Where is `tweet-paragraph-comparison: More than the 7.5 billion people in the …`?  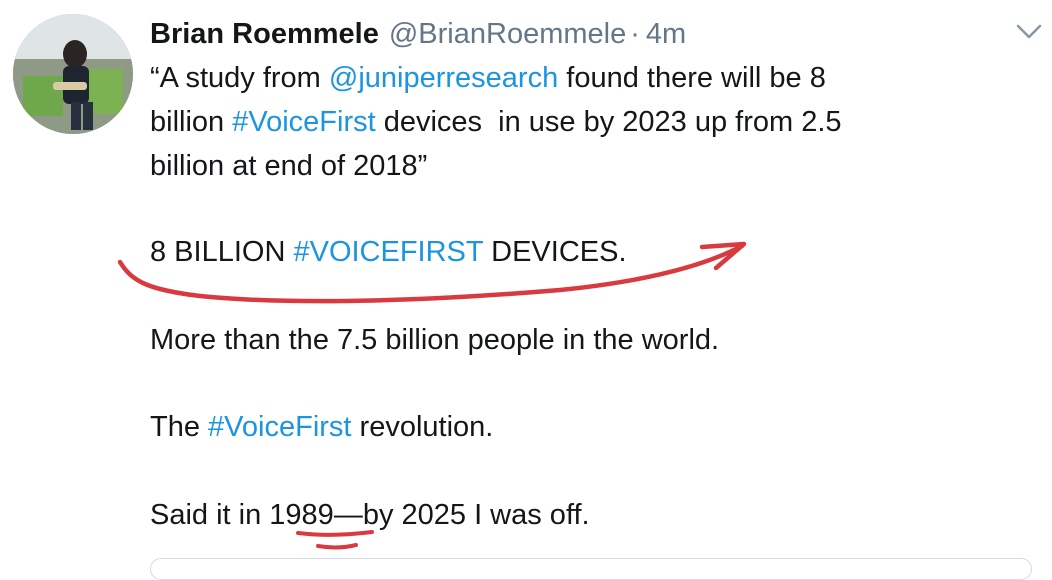 tweet-paragraph-comparison: More than the 7.5 billion people in the … is located at coordinates (435, 340).